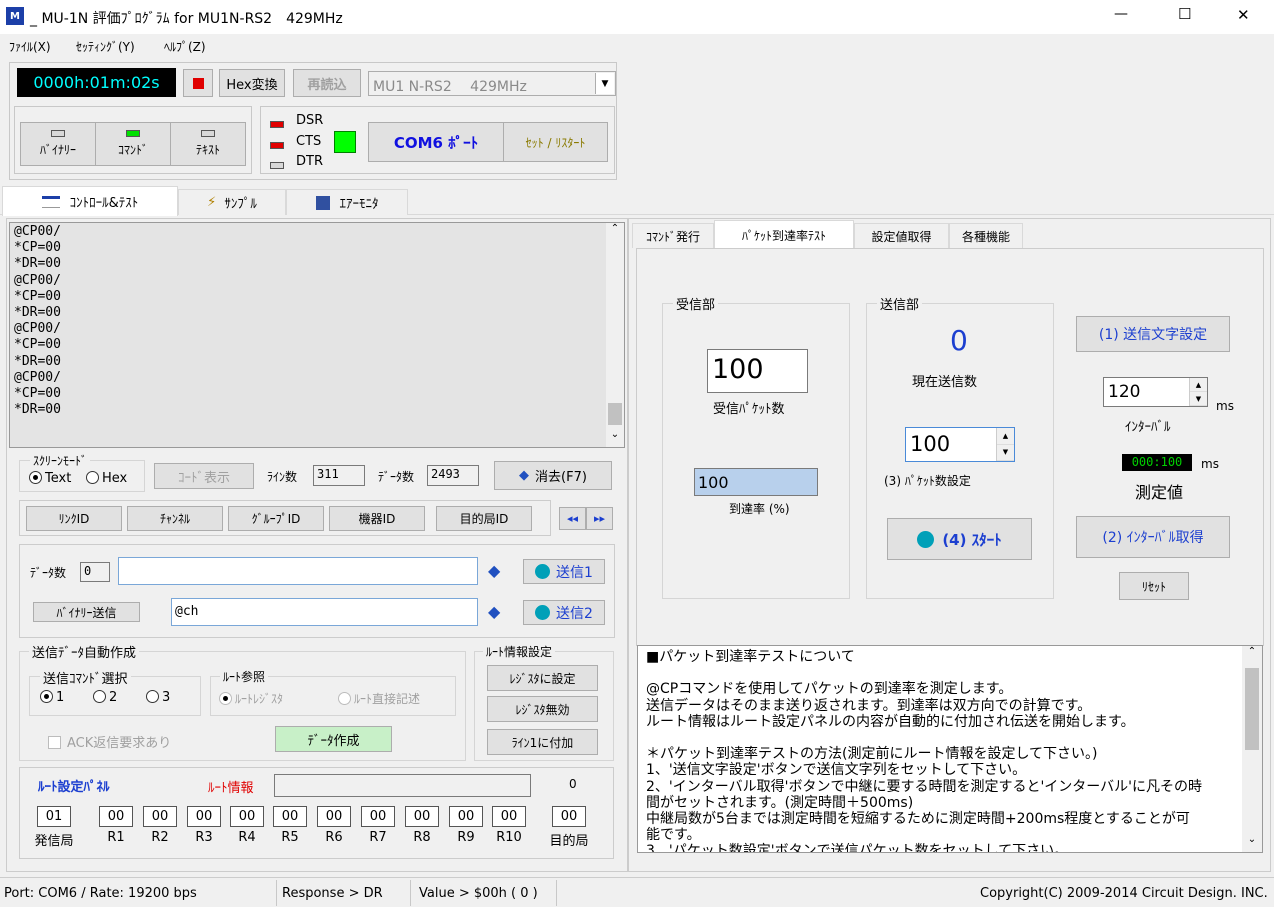 The image size is (1274, 907). I want to click on reread-button: 再読込, so click(327, 83).